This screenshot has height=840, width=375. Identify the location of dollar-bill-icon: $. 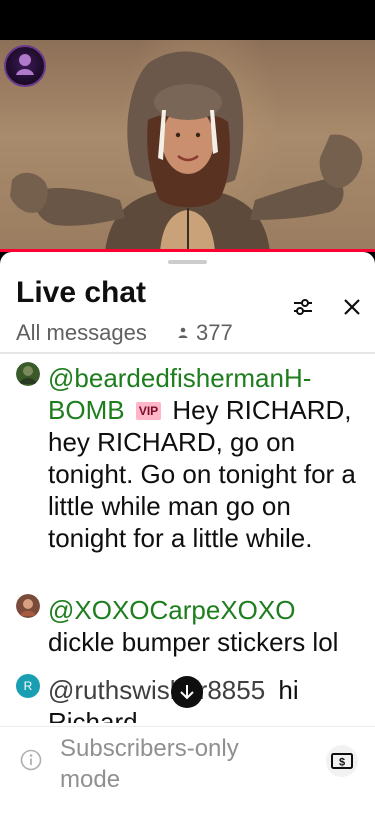
(342, 761).